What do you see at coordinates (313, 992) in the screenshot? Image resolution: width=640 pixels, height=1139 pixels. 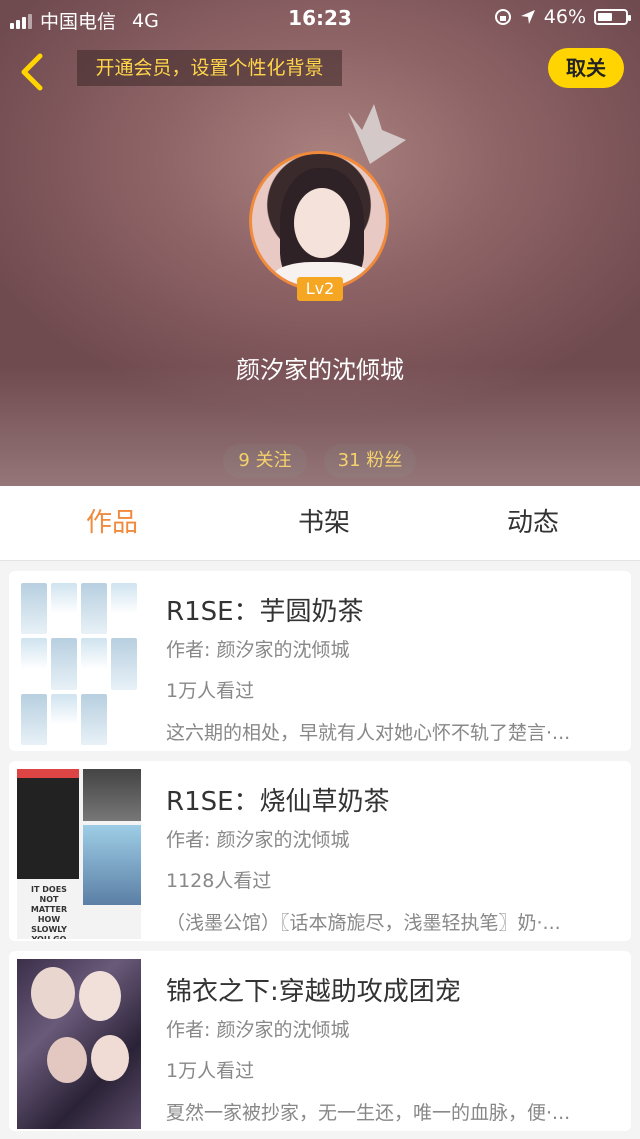 I see `work-title: 锦衣之下:穿越助攻成团宠` at bounding box center [313, 992].